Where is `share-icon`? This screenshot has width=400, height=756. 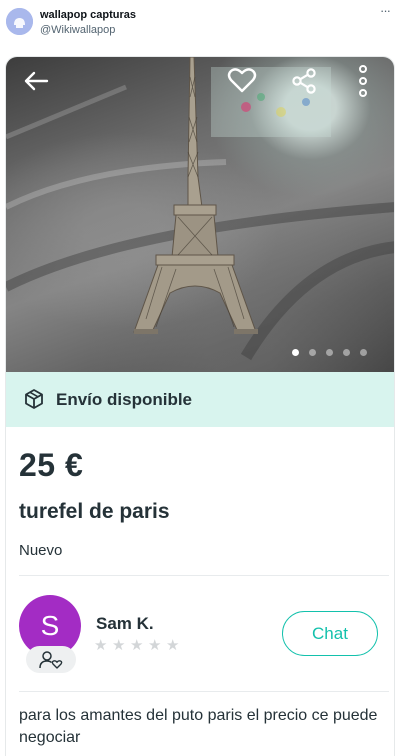 share-icon is located at coordinates (304, 81).